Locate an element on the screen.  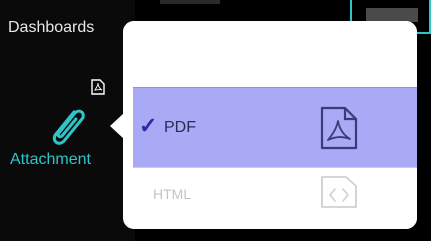
paperclip-icon is located at coordinates (68, 128).